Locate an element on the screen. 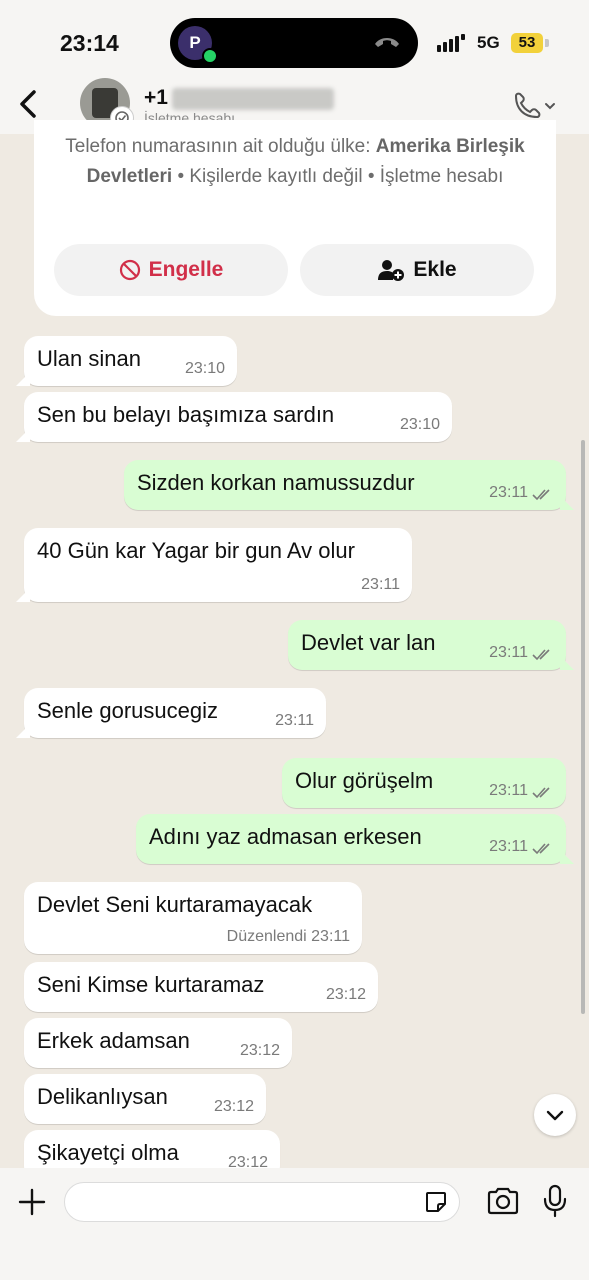  message-text: Erkek adamsan is located at coordinates (113, 1040).